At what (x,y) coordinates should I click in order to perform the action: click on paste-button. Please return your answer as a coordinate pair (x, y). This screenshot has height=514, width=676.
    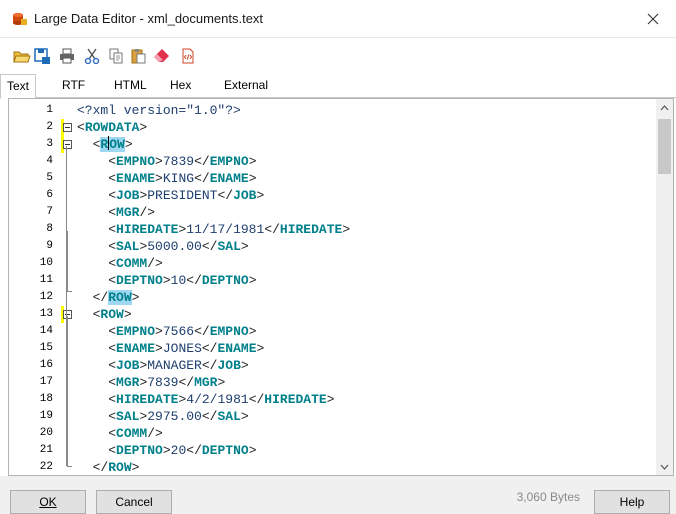
    Looking at the image, I should click on (138, 56).